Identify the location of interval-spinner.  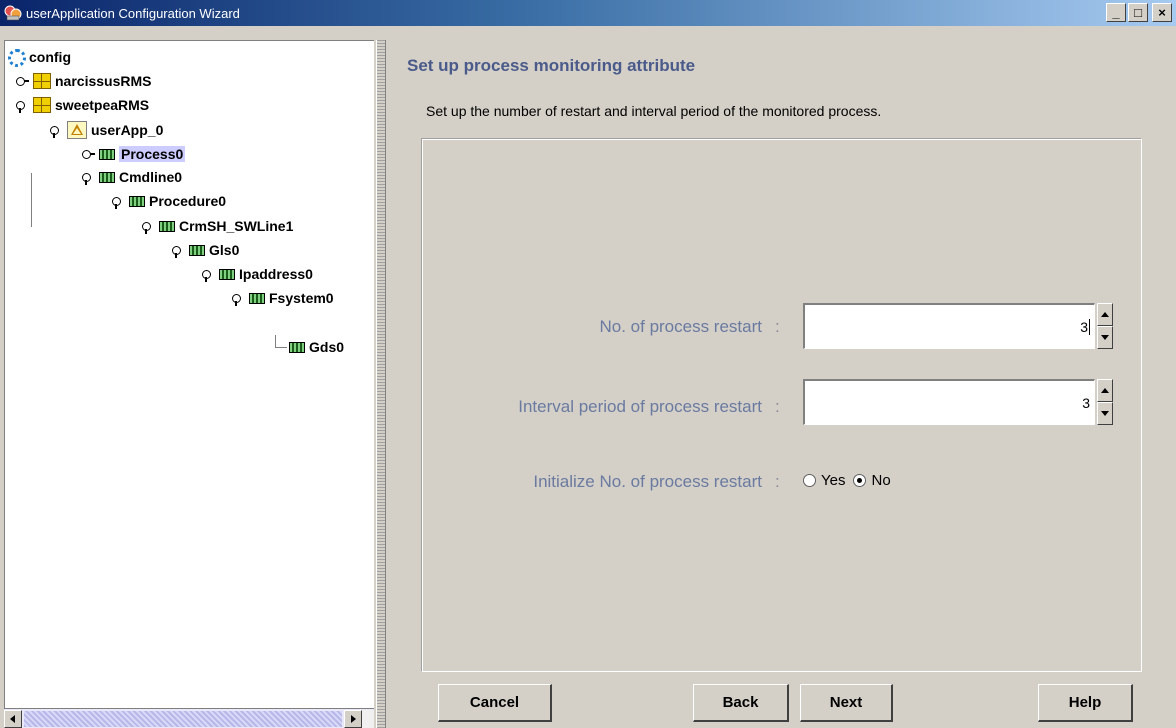
(1105, 402).